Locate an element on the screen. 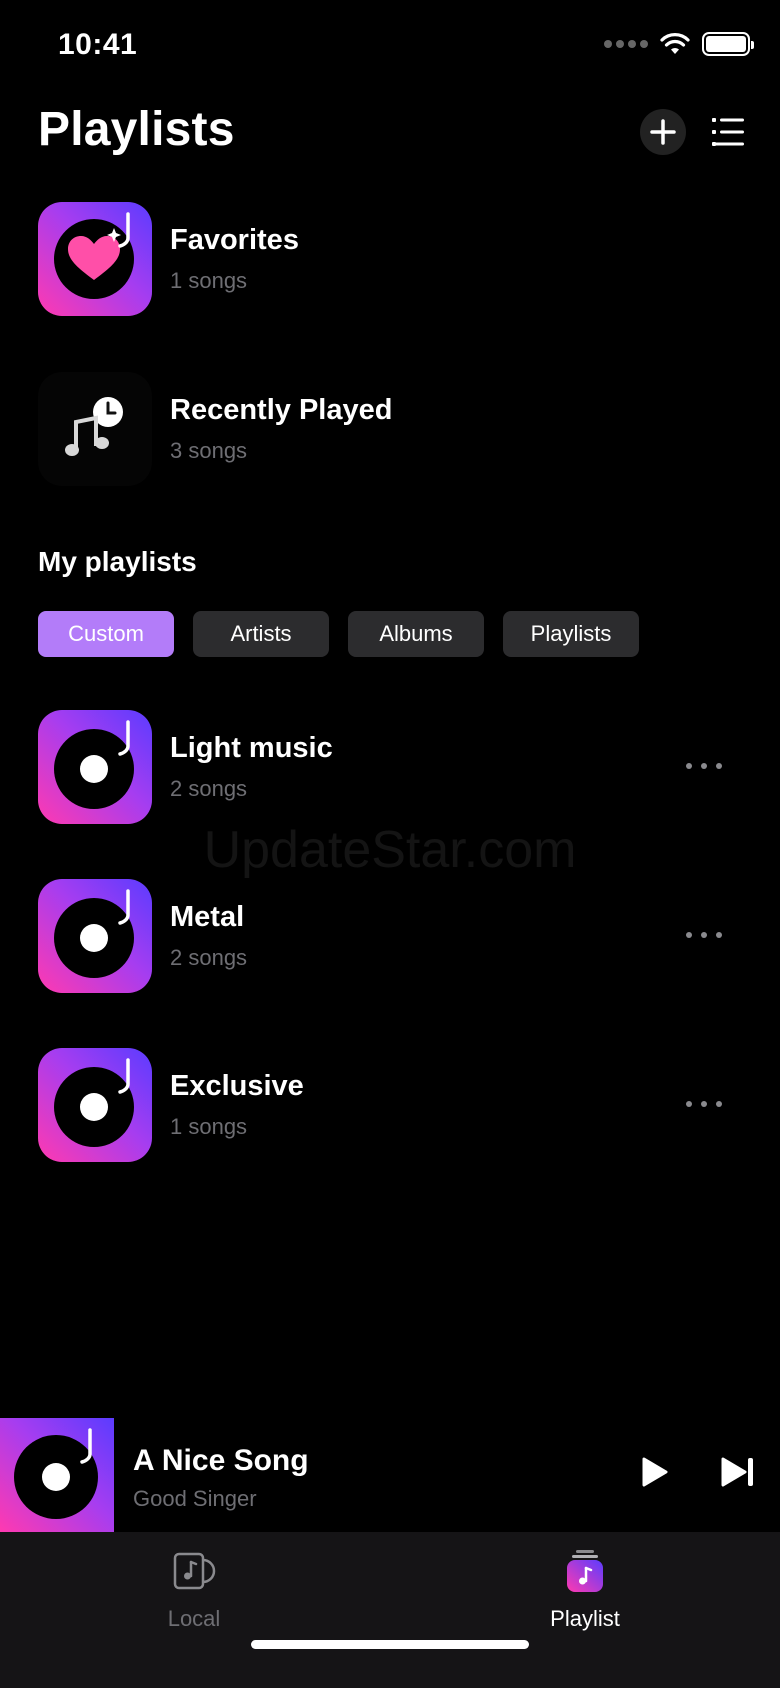  mini-player: A Nice Song Good Singer is located at coordinates (390, 1475).